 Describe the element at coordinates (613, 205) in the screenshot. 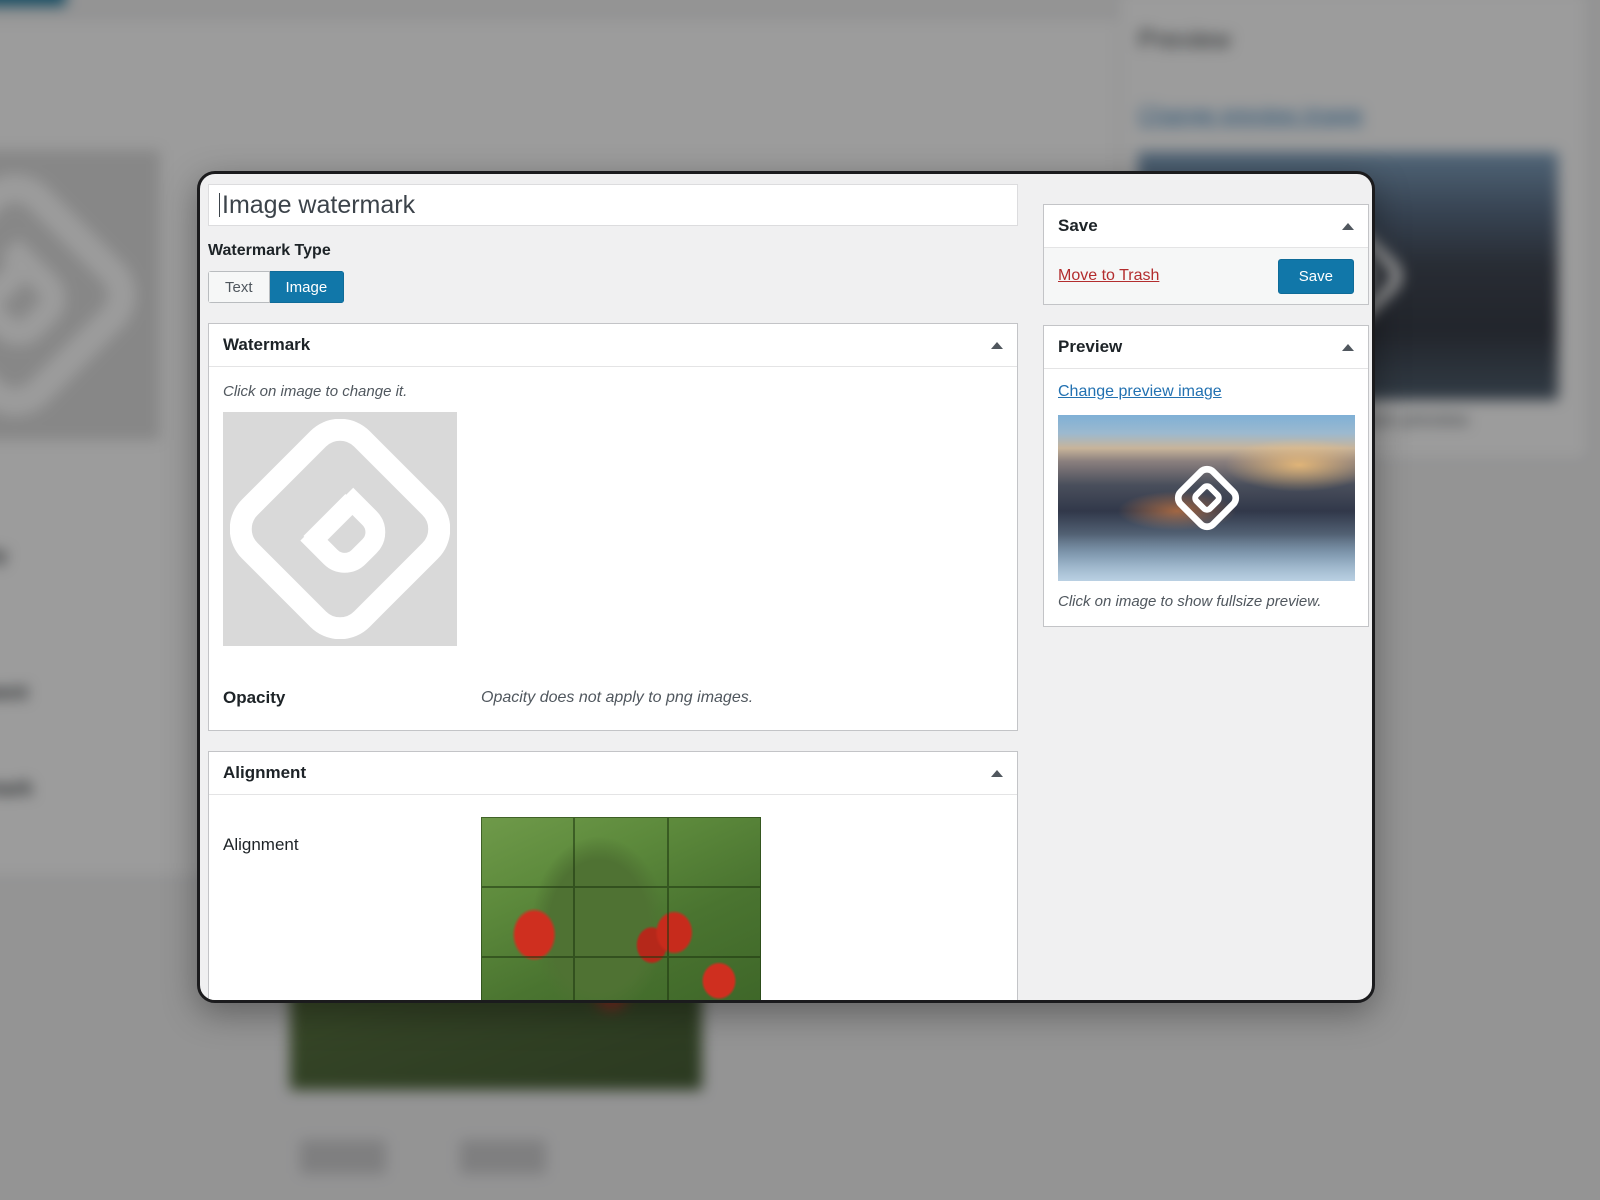

I see `watermark-title-input: Image watermark` at that location.